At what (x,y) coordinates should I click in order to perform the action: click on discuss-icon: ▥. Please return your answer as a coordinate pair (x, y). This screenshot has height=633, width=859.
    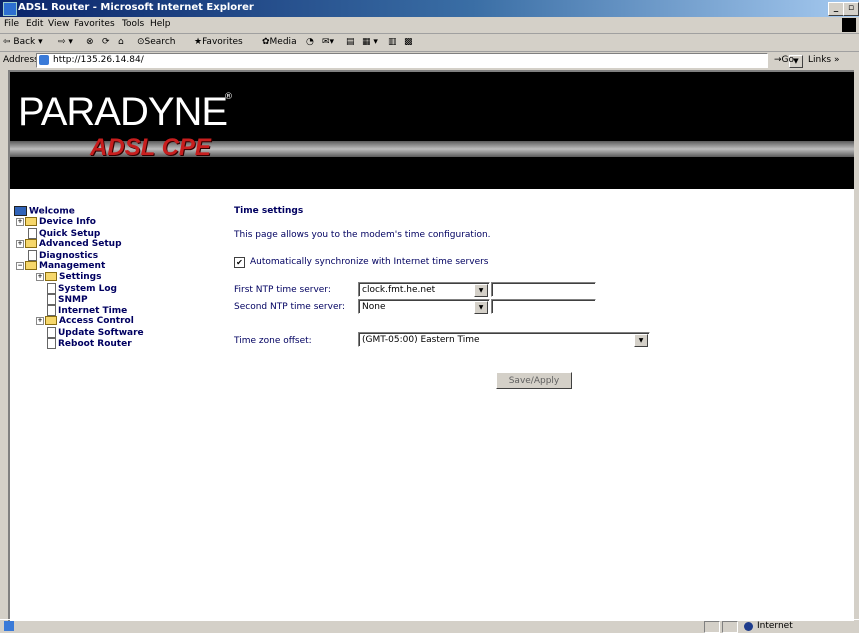
    Looking at the image, I should click on (392, 42).